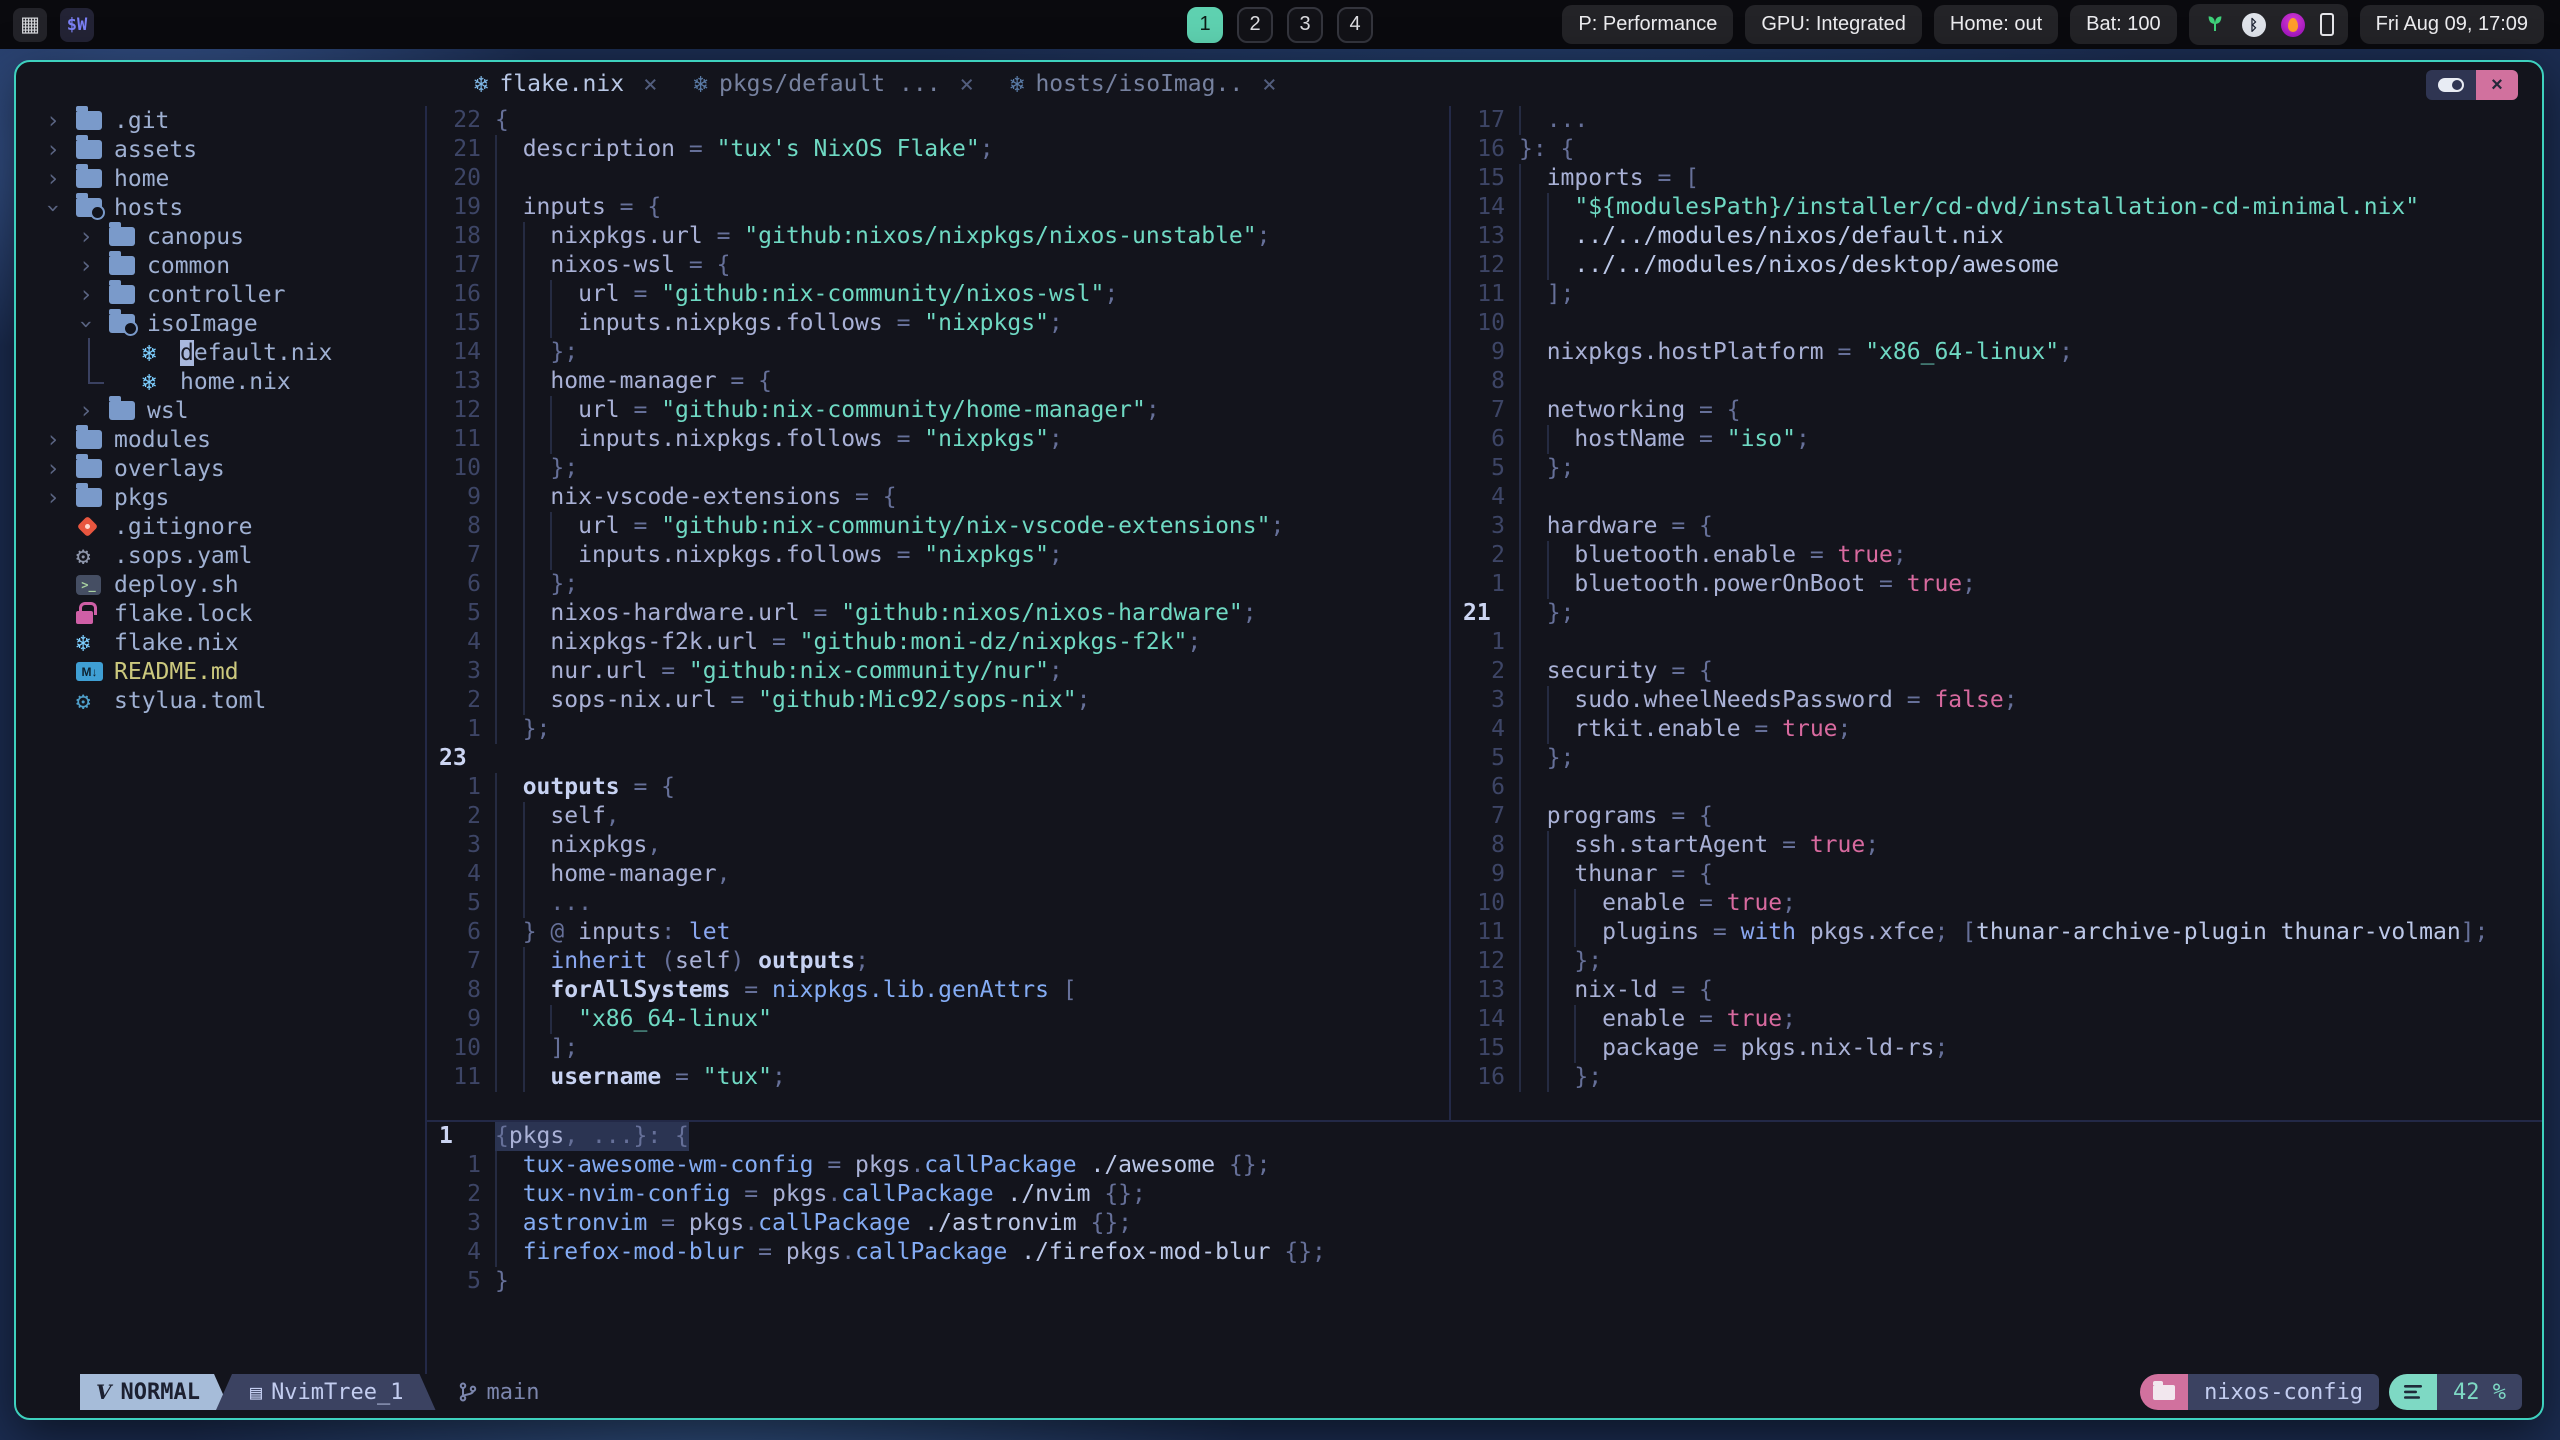 This screenshot has height=1440, width=2560. Describe the element at coordinates (220, 526) in the screenshot. I see `tree-item--gitignore: .gitignore` at that location.